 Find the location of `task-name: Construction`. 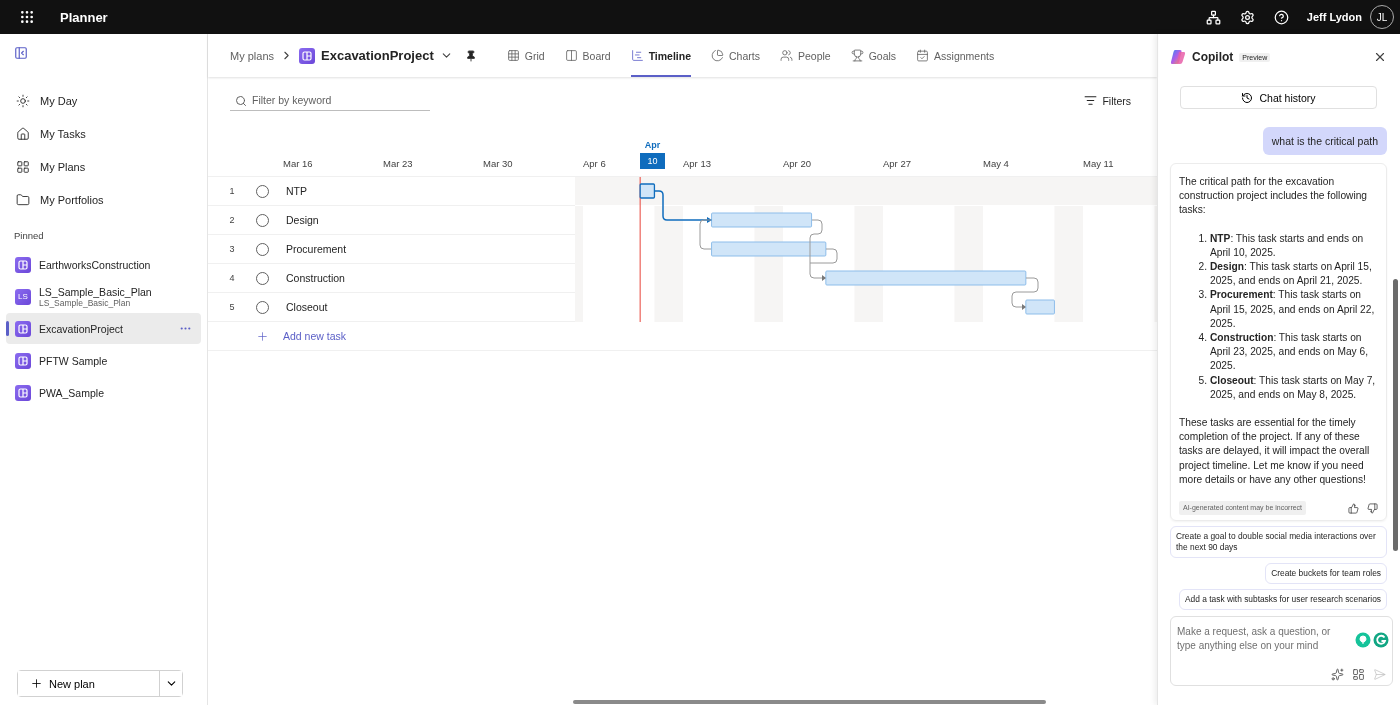

task-name: Construction is located at coordinates (315, 278).